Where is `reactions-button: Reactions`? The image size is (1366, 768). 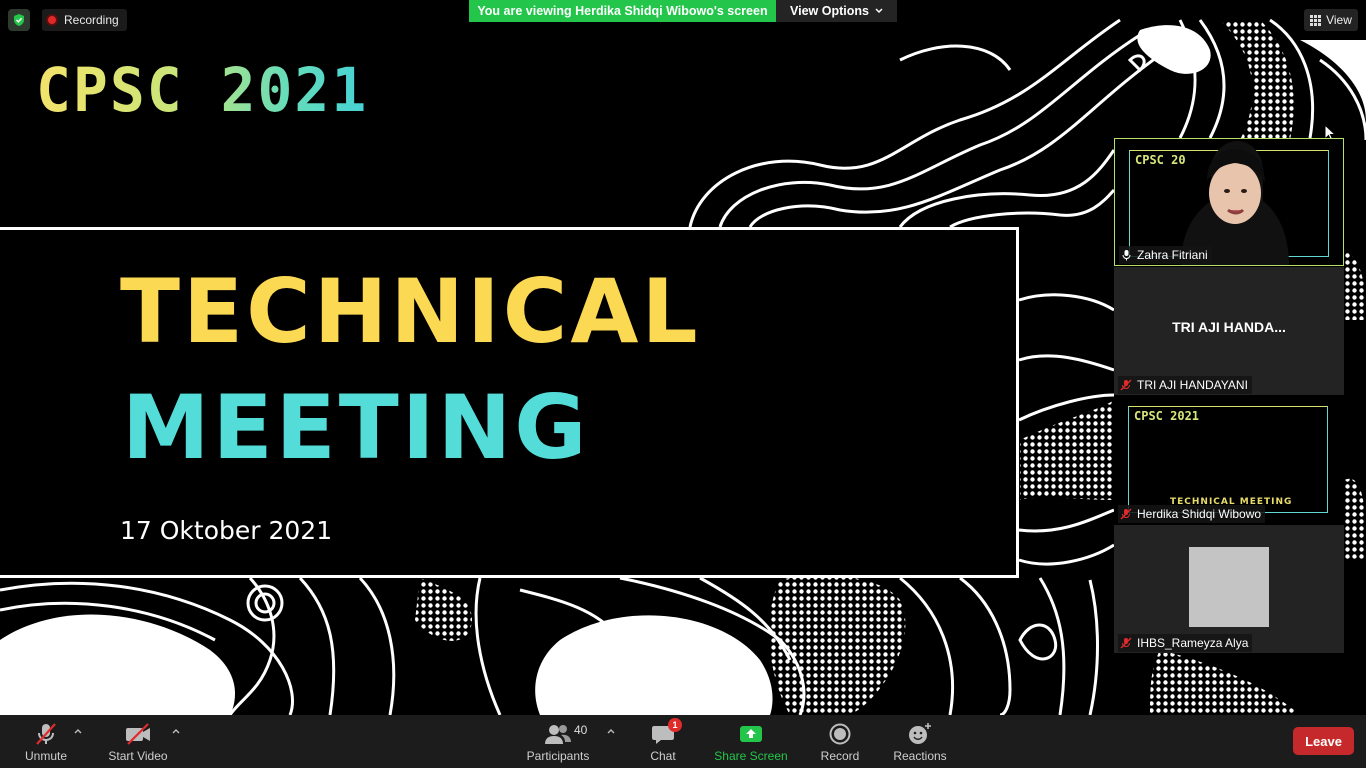
reactions-button: Reactions is located at coordinates (920, 742).